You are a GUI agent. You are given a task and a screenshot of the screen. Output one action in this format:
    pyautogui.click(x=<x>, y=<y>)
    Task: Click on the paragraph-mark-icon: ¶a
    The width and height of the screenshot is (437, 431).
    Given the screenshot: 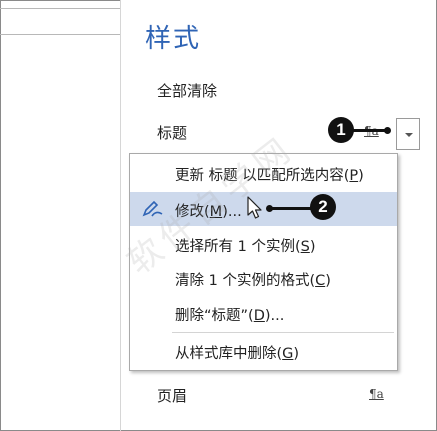 What is the action you would take?
    pyautogui.click(x=376, y=394)
    